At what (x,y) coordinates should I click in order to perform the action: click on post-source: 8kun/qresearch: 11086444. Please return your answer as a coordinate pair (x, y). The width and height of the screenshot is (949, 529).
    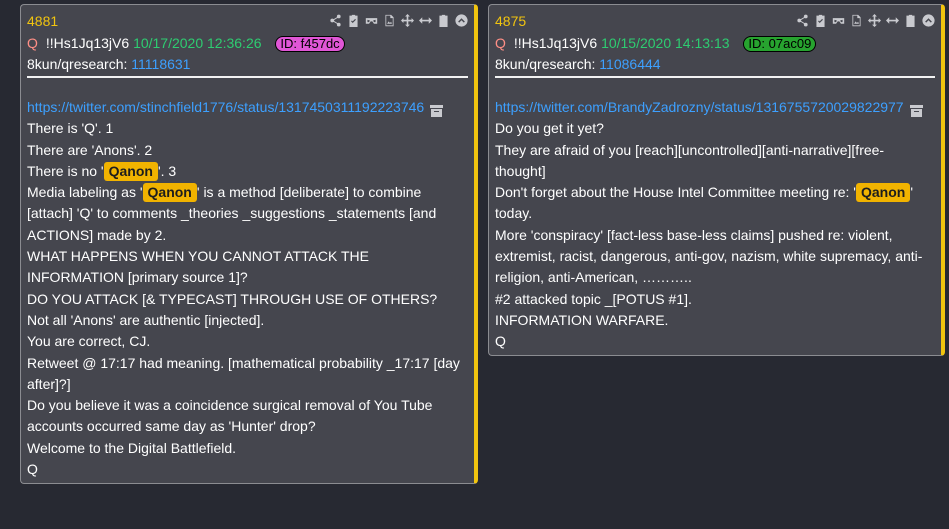
    Looking at the image, I should click on (578, 64).